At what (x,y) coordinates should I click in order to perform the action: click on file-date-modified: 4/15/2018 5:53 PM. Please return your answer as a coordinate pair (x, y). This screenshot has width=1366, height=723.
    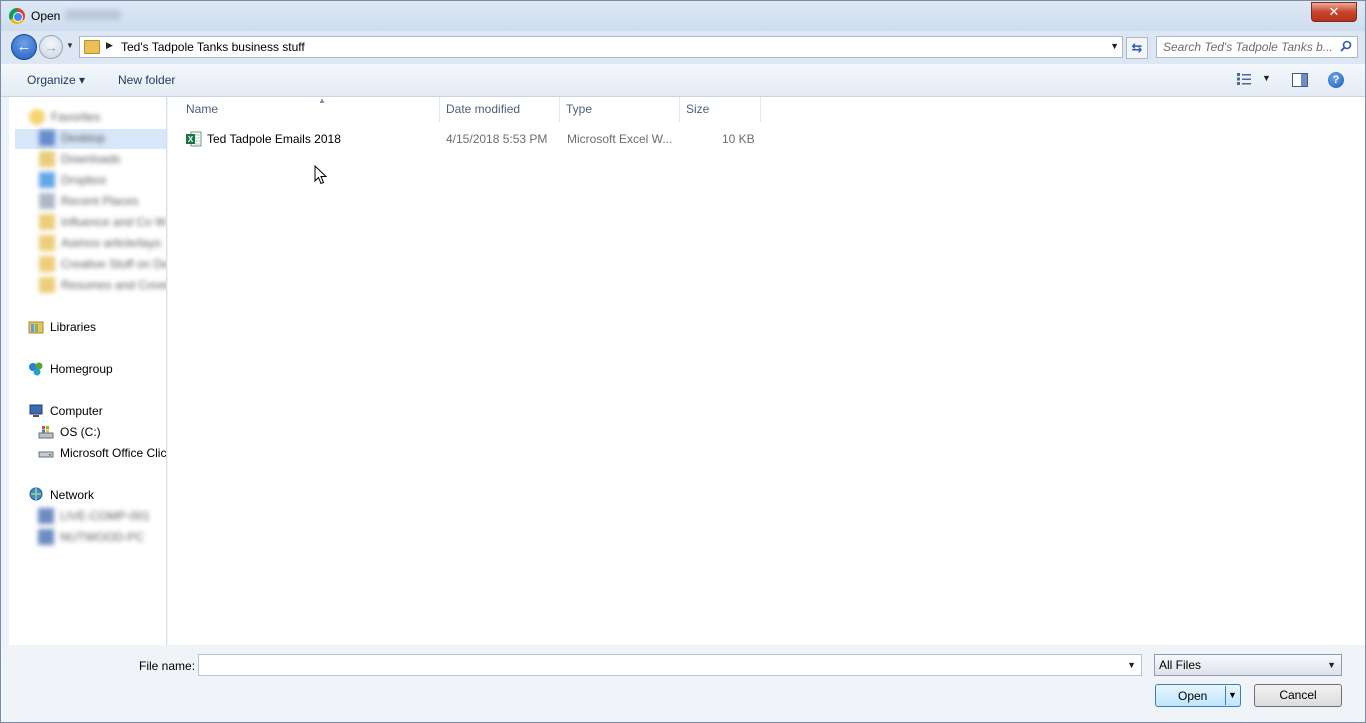
    Looking at the image, I should click on (497, 139).